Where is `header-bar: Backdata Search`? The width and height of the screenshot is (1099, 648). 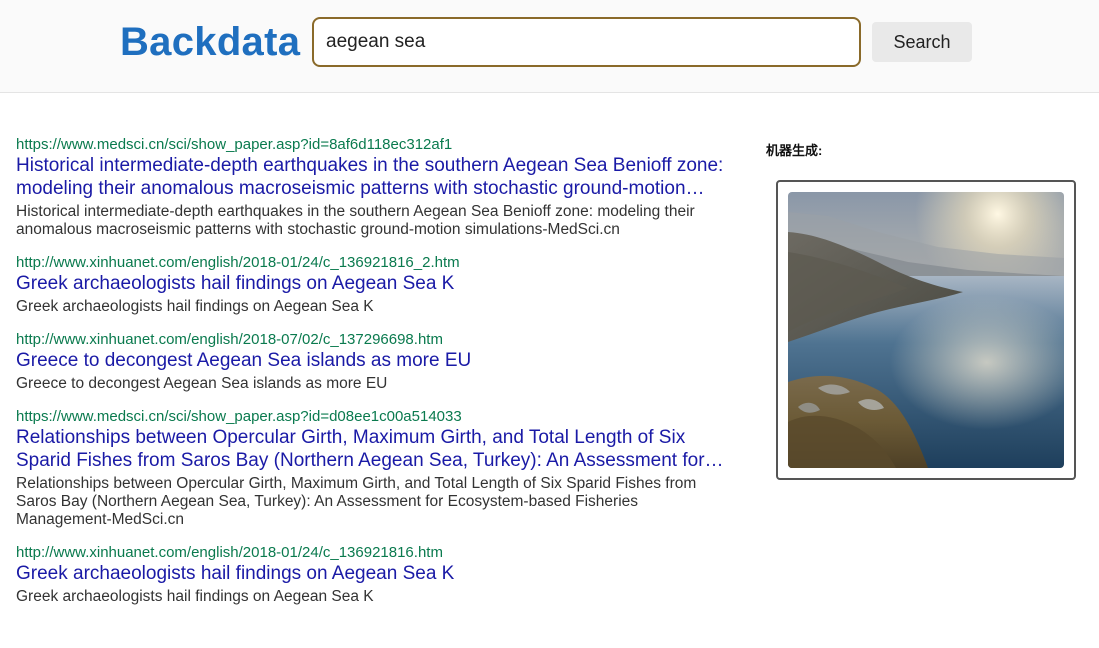 header-bar: Backdata Search is located at coordinates (549, 46).